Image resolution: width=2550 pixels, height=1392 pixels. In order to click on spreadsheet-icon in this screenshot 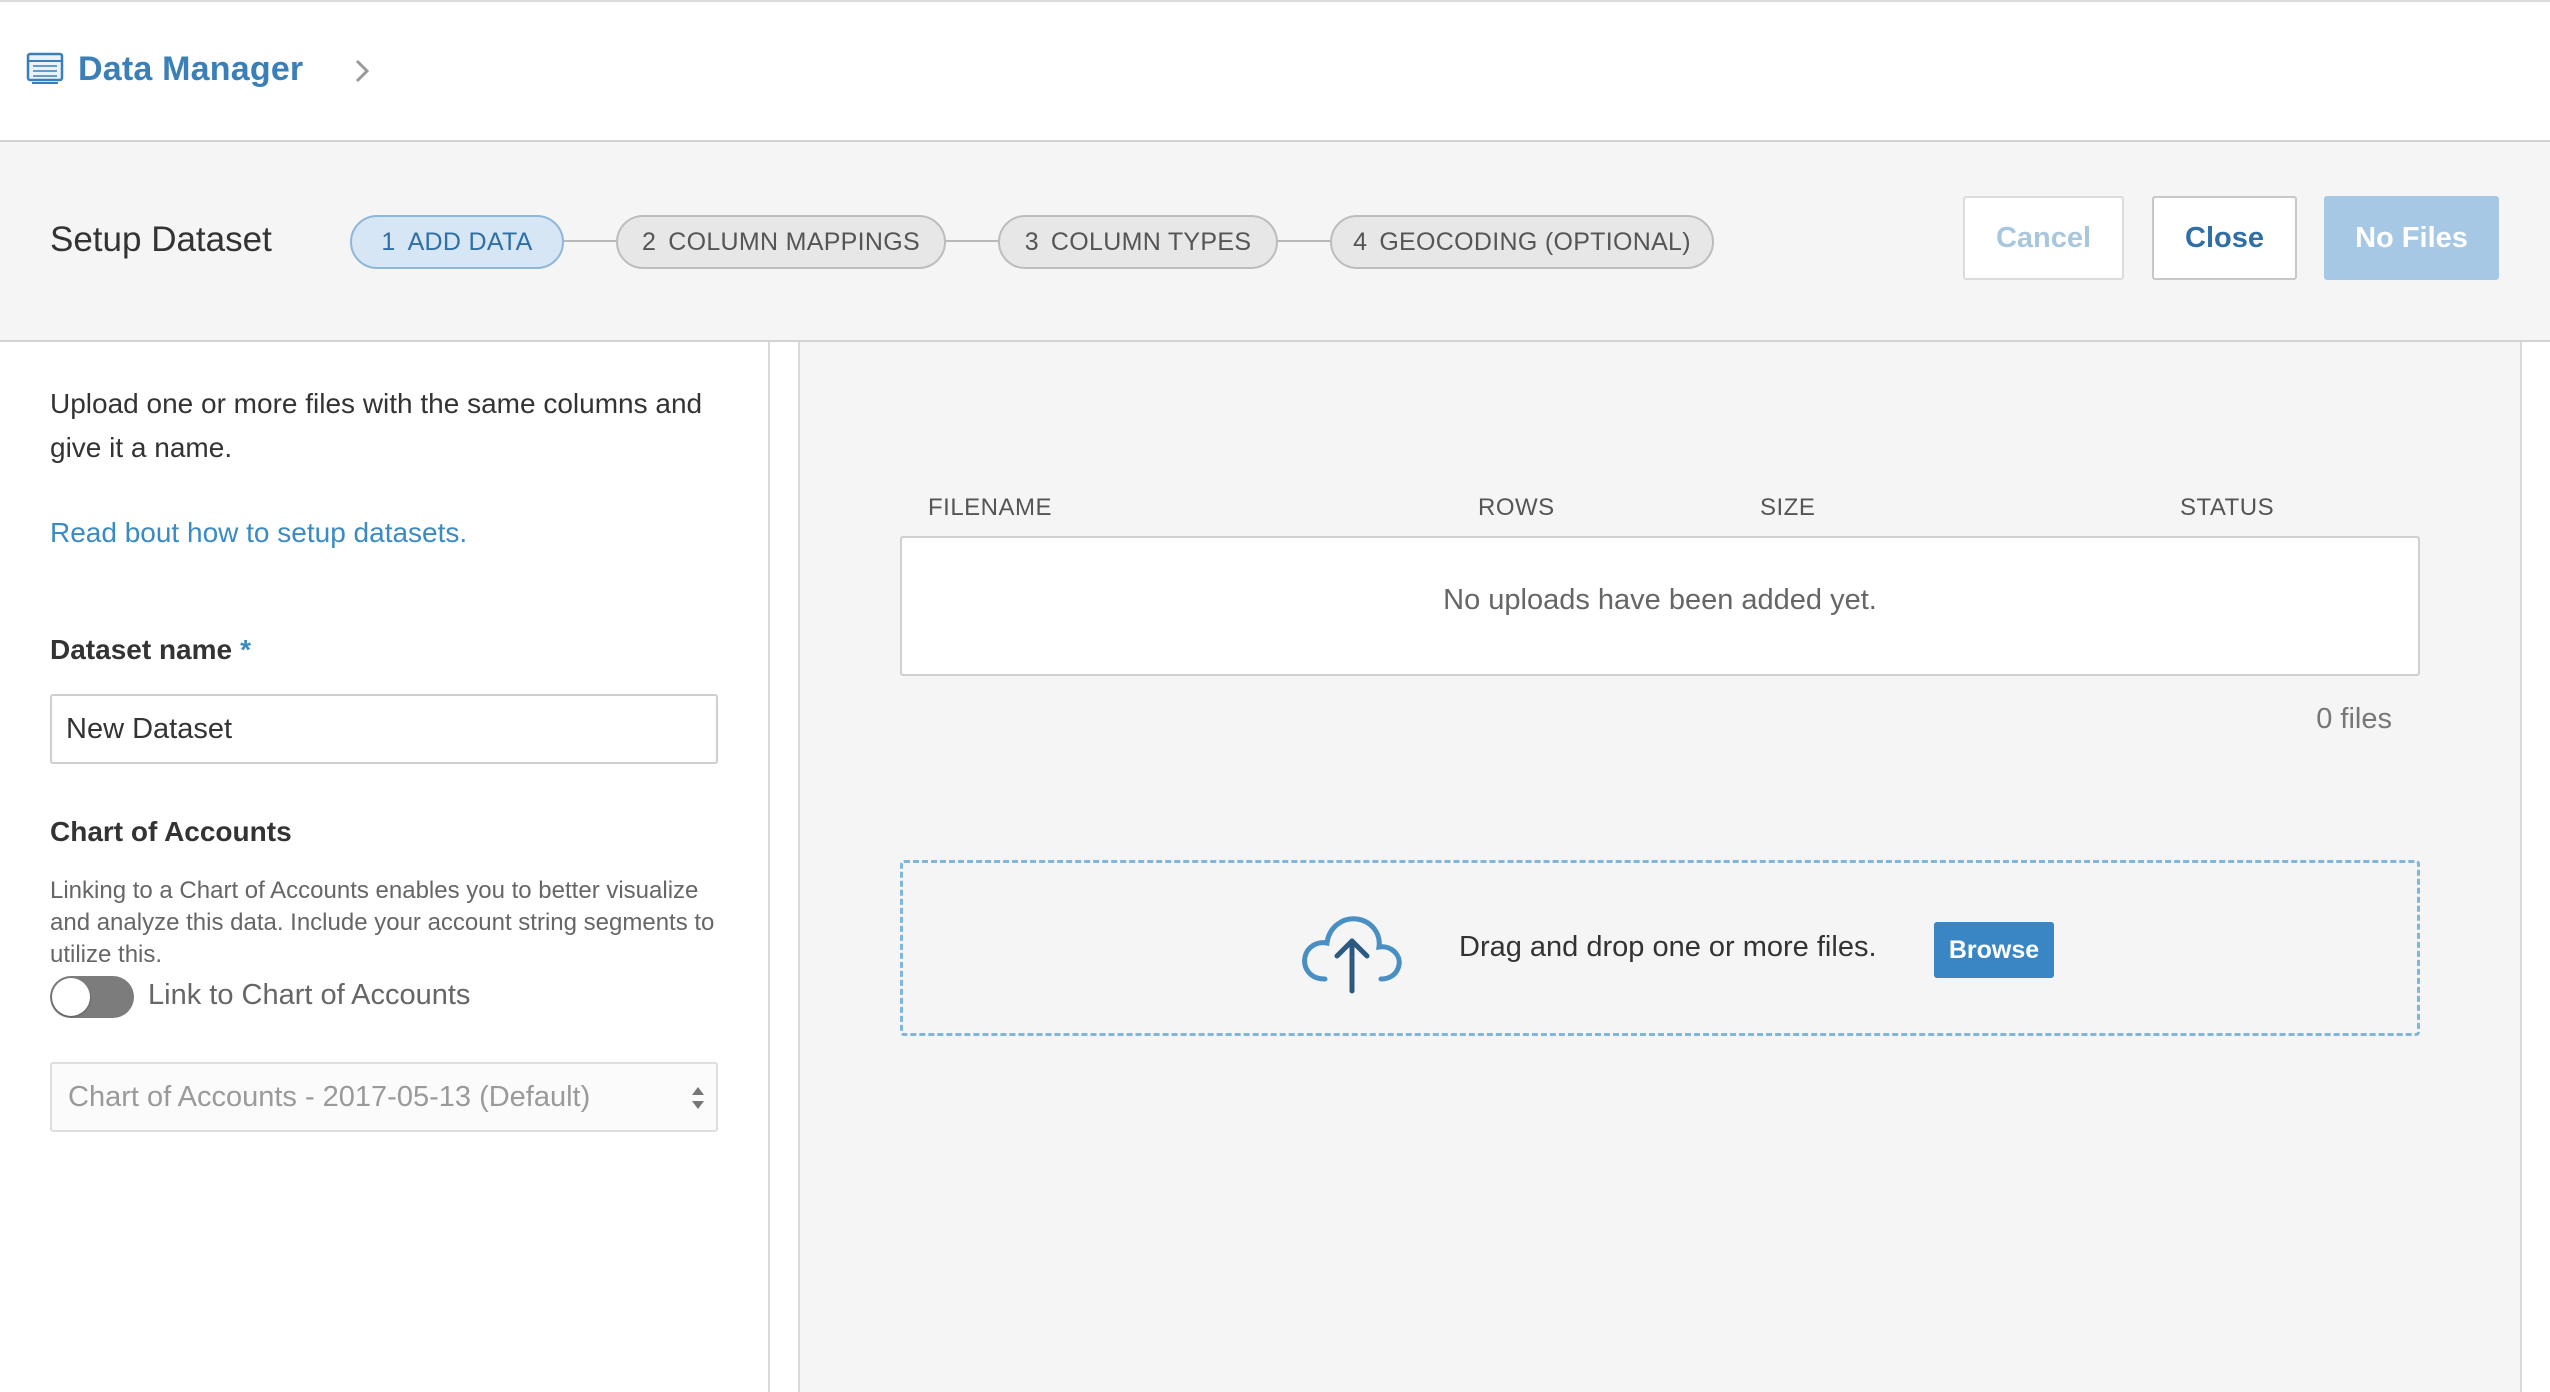, I will do `click(45, 68)`.